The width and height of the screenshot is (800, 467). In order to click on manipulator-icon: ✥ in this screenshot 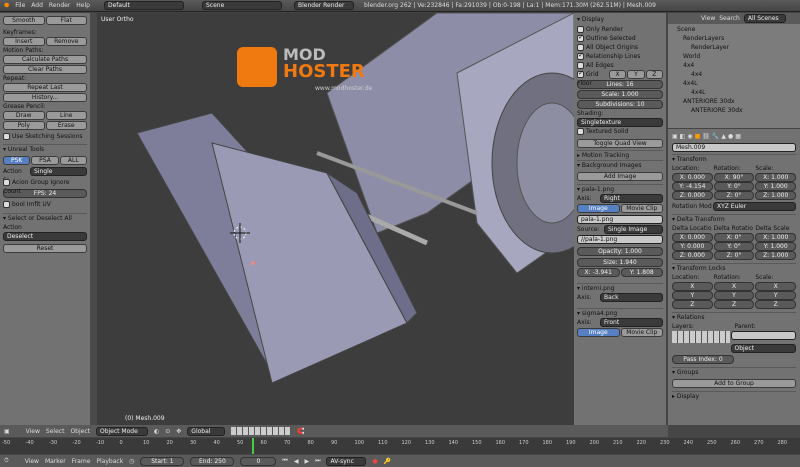, I will do `click(178, 431)`.